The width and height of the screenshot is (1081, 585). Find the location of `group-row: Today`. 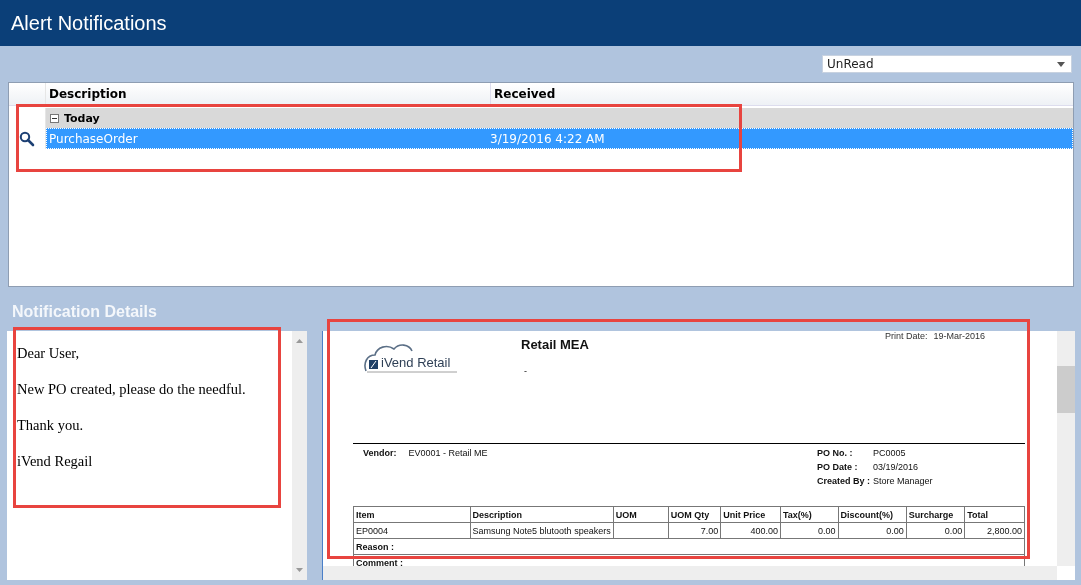

group-row: Today is located at coordinates (559, 118).